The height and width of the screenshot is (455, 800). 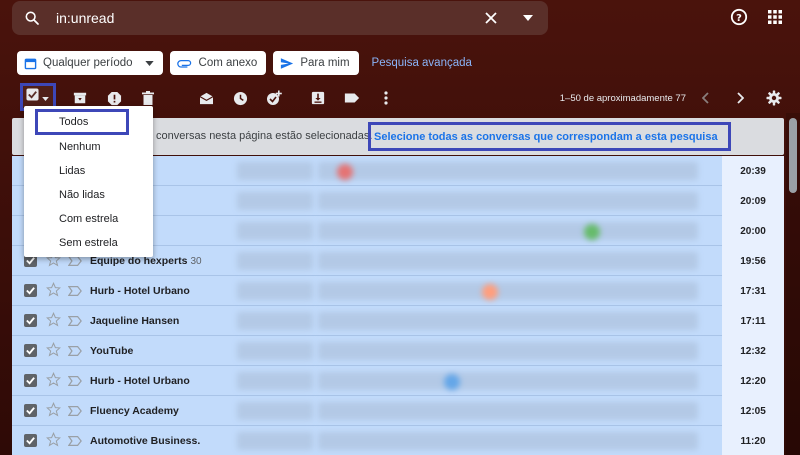 What do you see at coordinates (774, 98) in the screenshot?
I see `settings-gear-icon` at bounding box center [774, 98].